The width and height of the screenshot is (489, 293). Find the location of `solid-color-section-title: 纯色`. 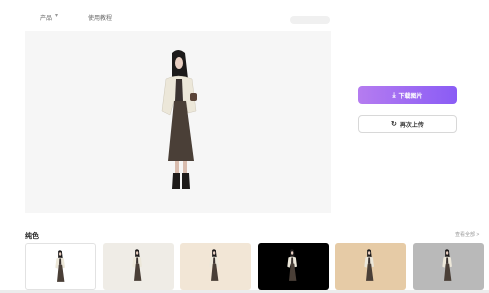

solid-color-section-title: 纯色 is located at coordinates (32, 236).